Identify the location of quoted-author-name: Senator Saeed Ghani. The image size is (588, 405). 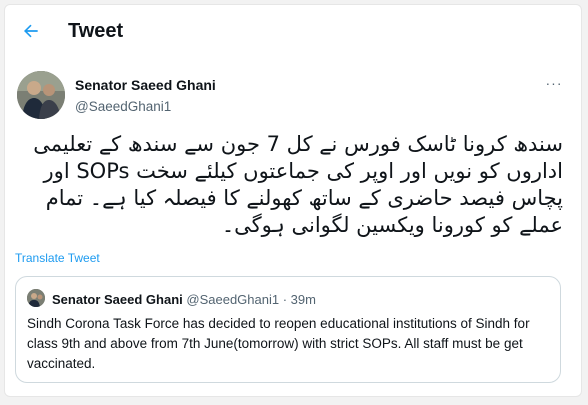
(117, 299).